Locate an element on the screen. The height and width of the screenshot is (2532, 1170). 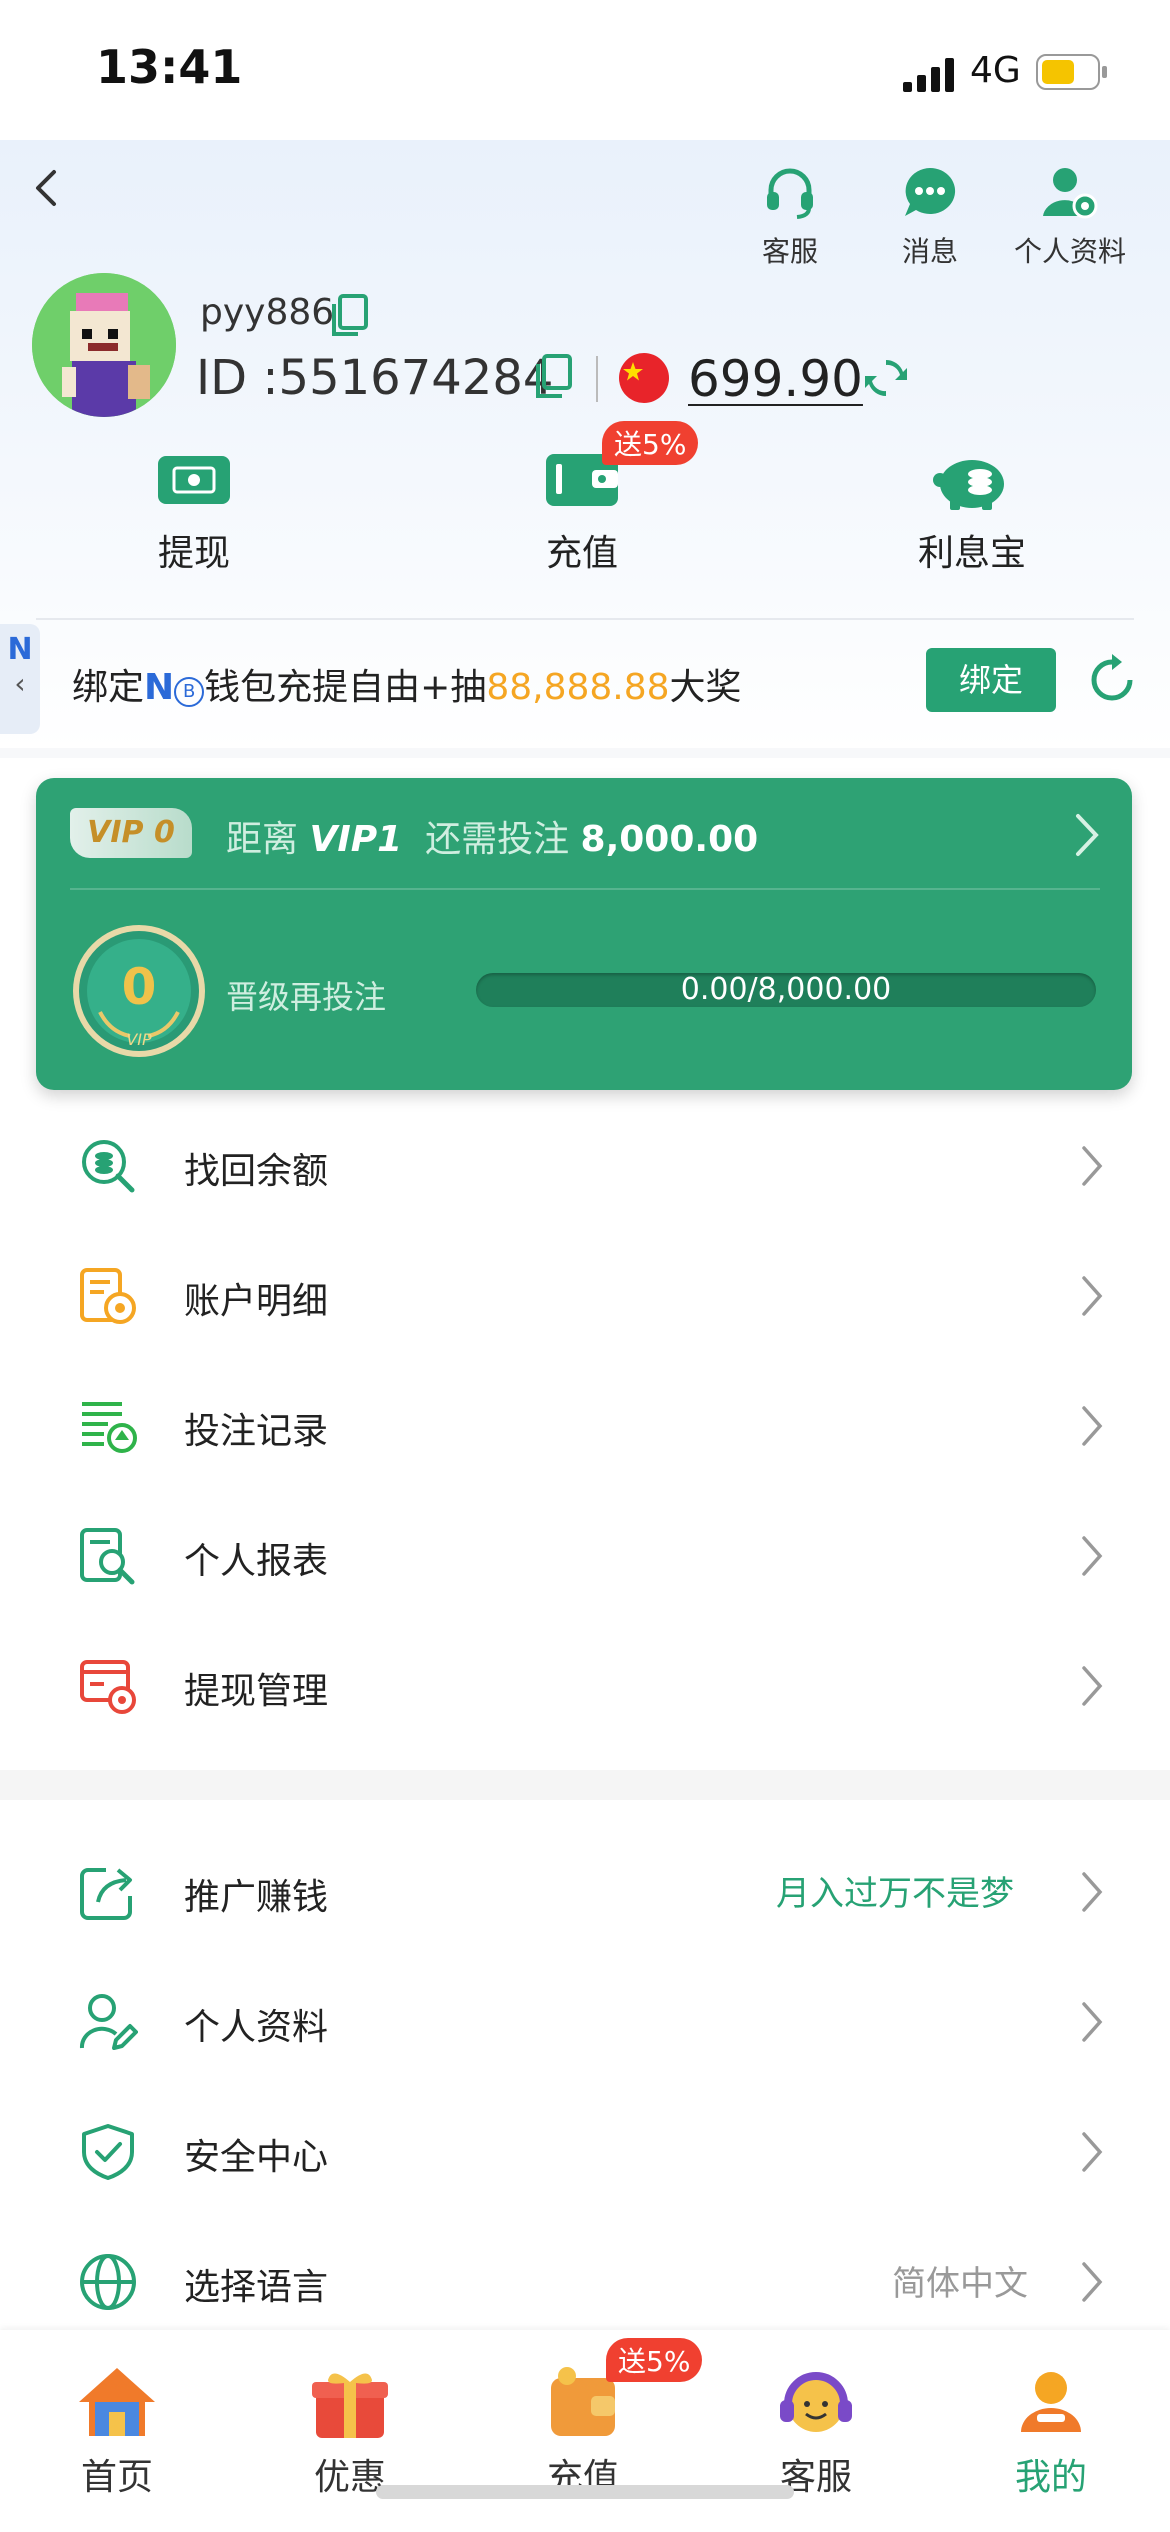
vip-level-tag: VIP 0 is located at coordinates (131, 833).